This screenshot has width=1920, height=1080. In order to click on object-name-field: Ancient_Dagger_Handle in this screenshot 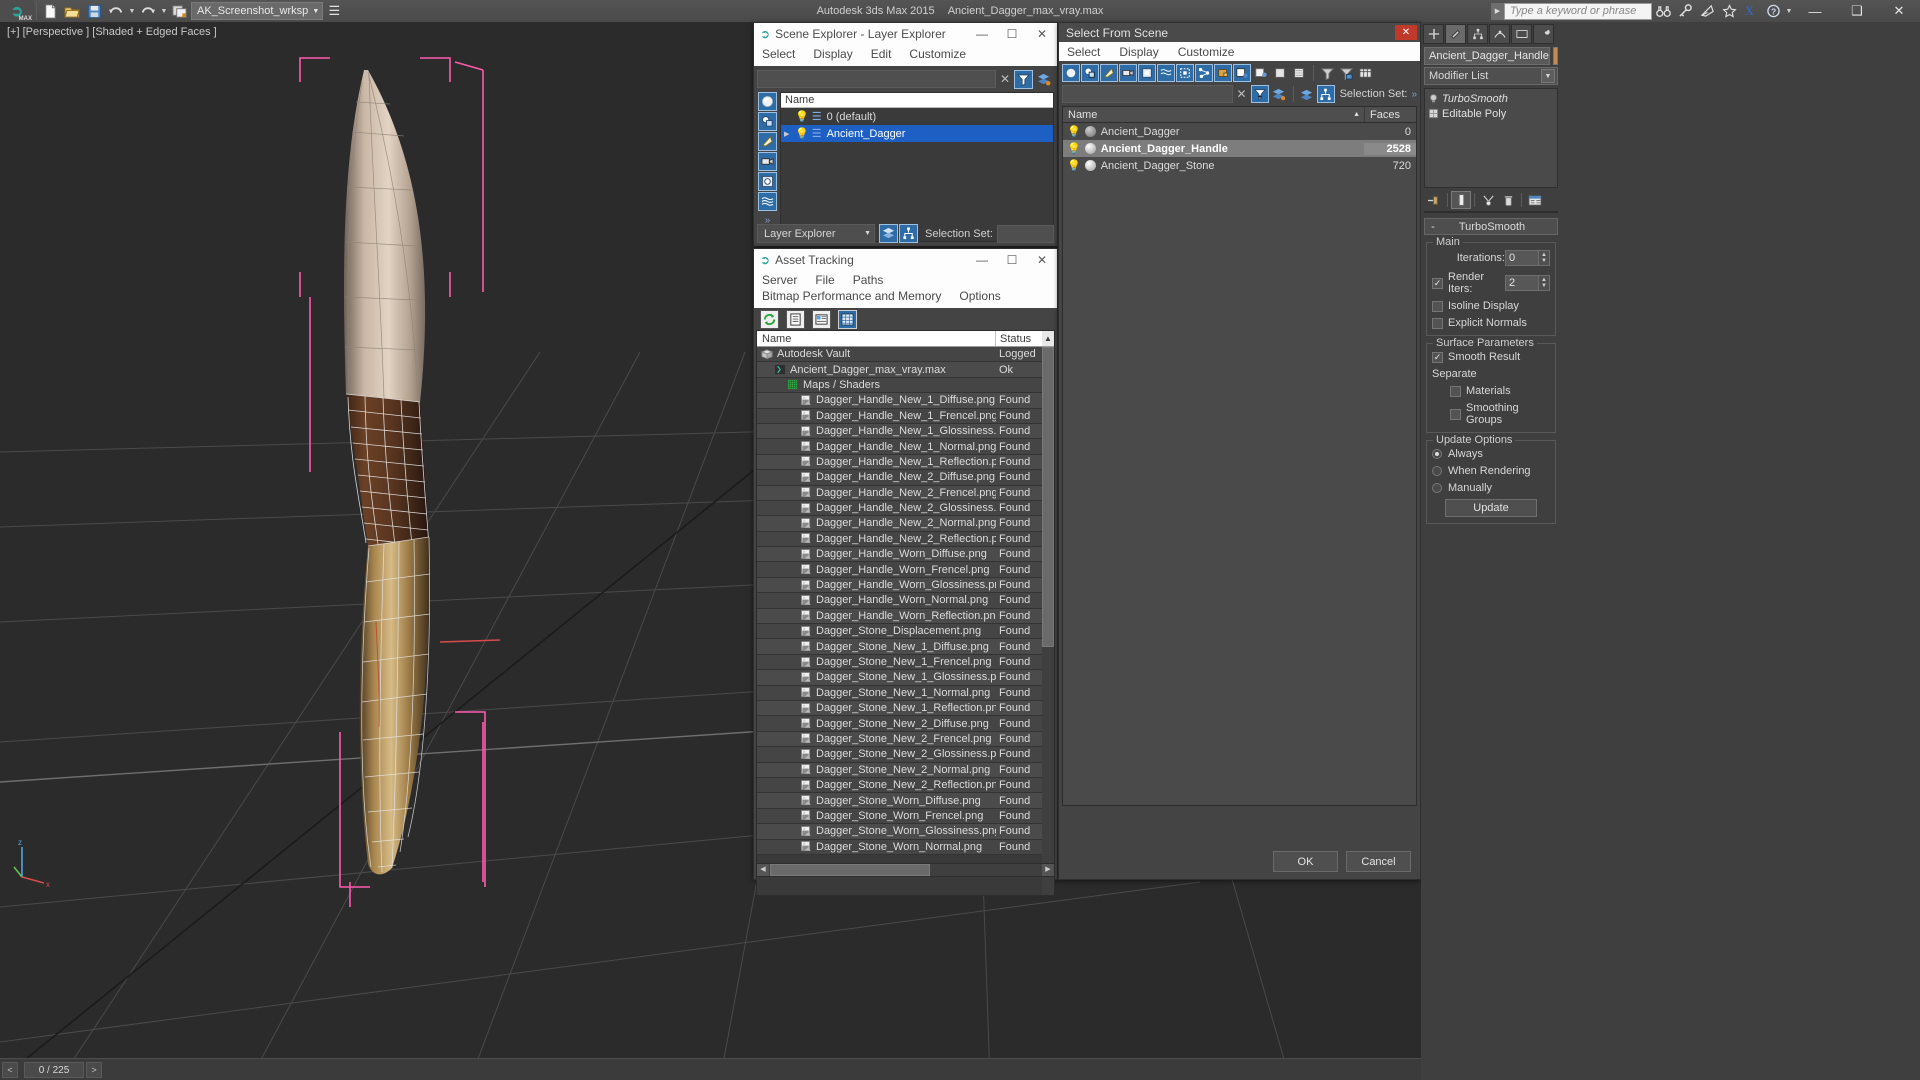, I will do `click(1487, 56)`.